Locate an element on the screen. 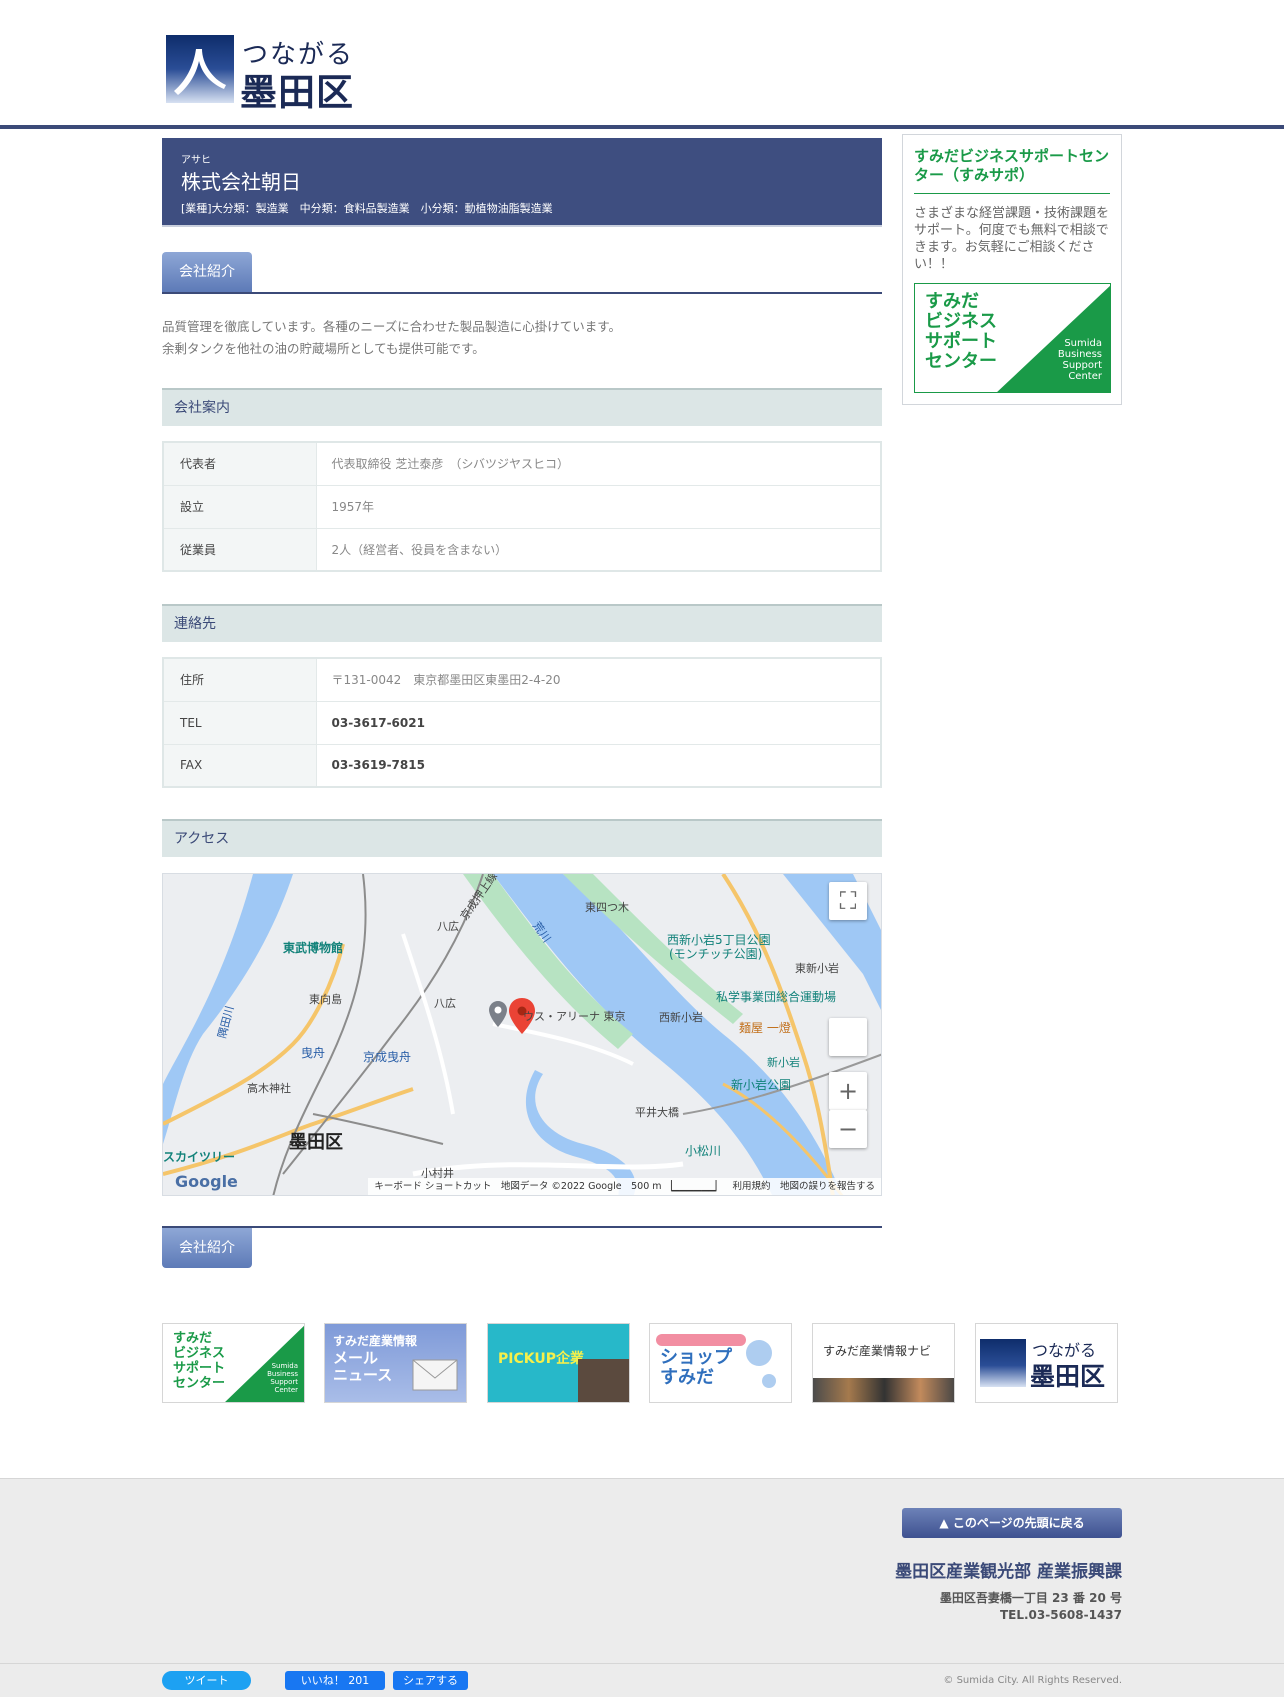  map-label: スカイツリー is located at coordinates (199, 1156).